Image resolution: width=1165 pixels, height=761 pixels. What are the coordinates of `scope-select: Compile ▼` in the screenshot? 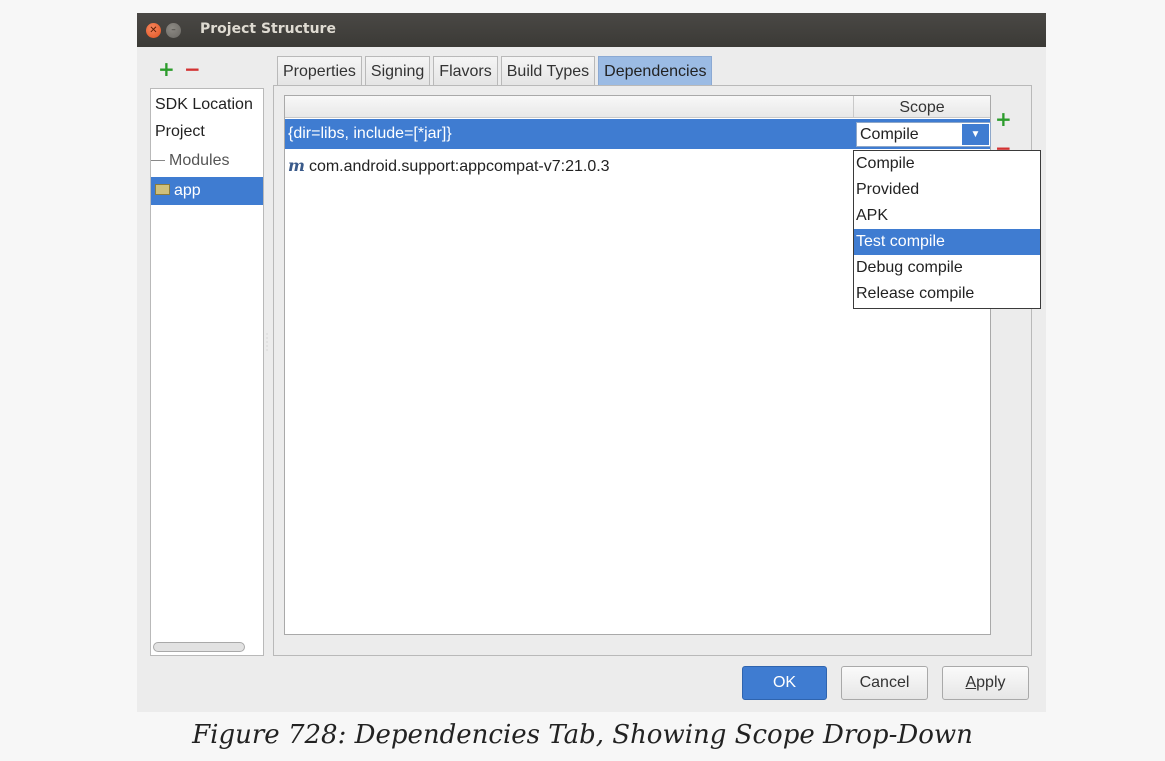 It's located at (923, 134).